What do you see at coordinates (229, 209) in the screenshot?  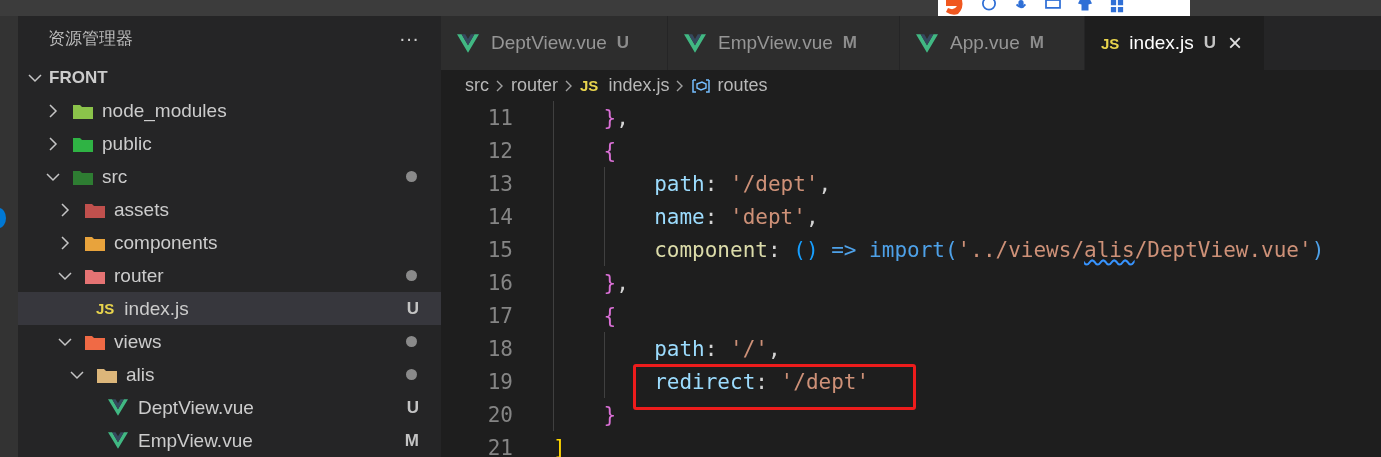 I see `tree-item: assets` at bounding box center [229, 209].